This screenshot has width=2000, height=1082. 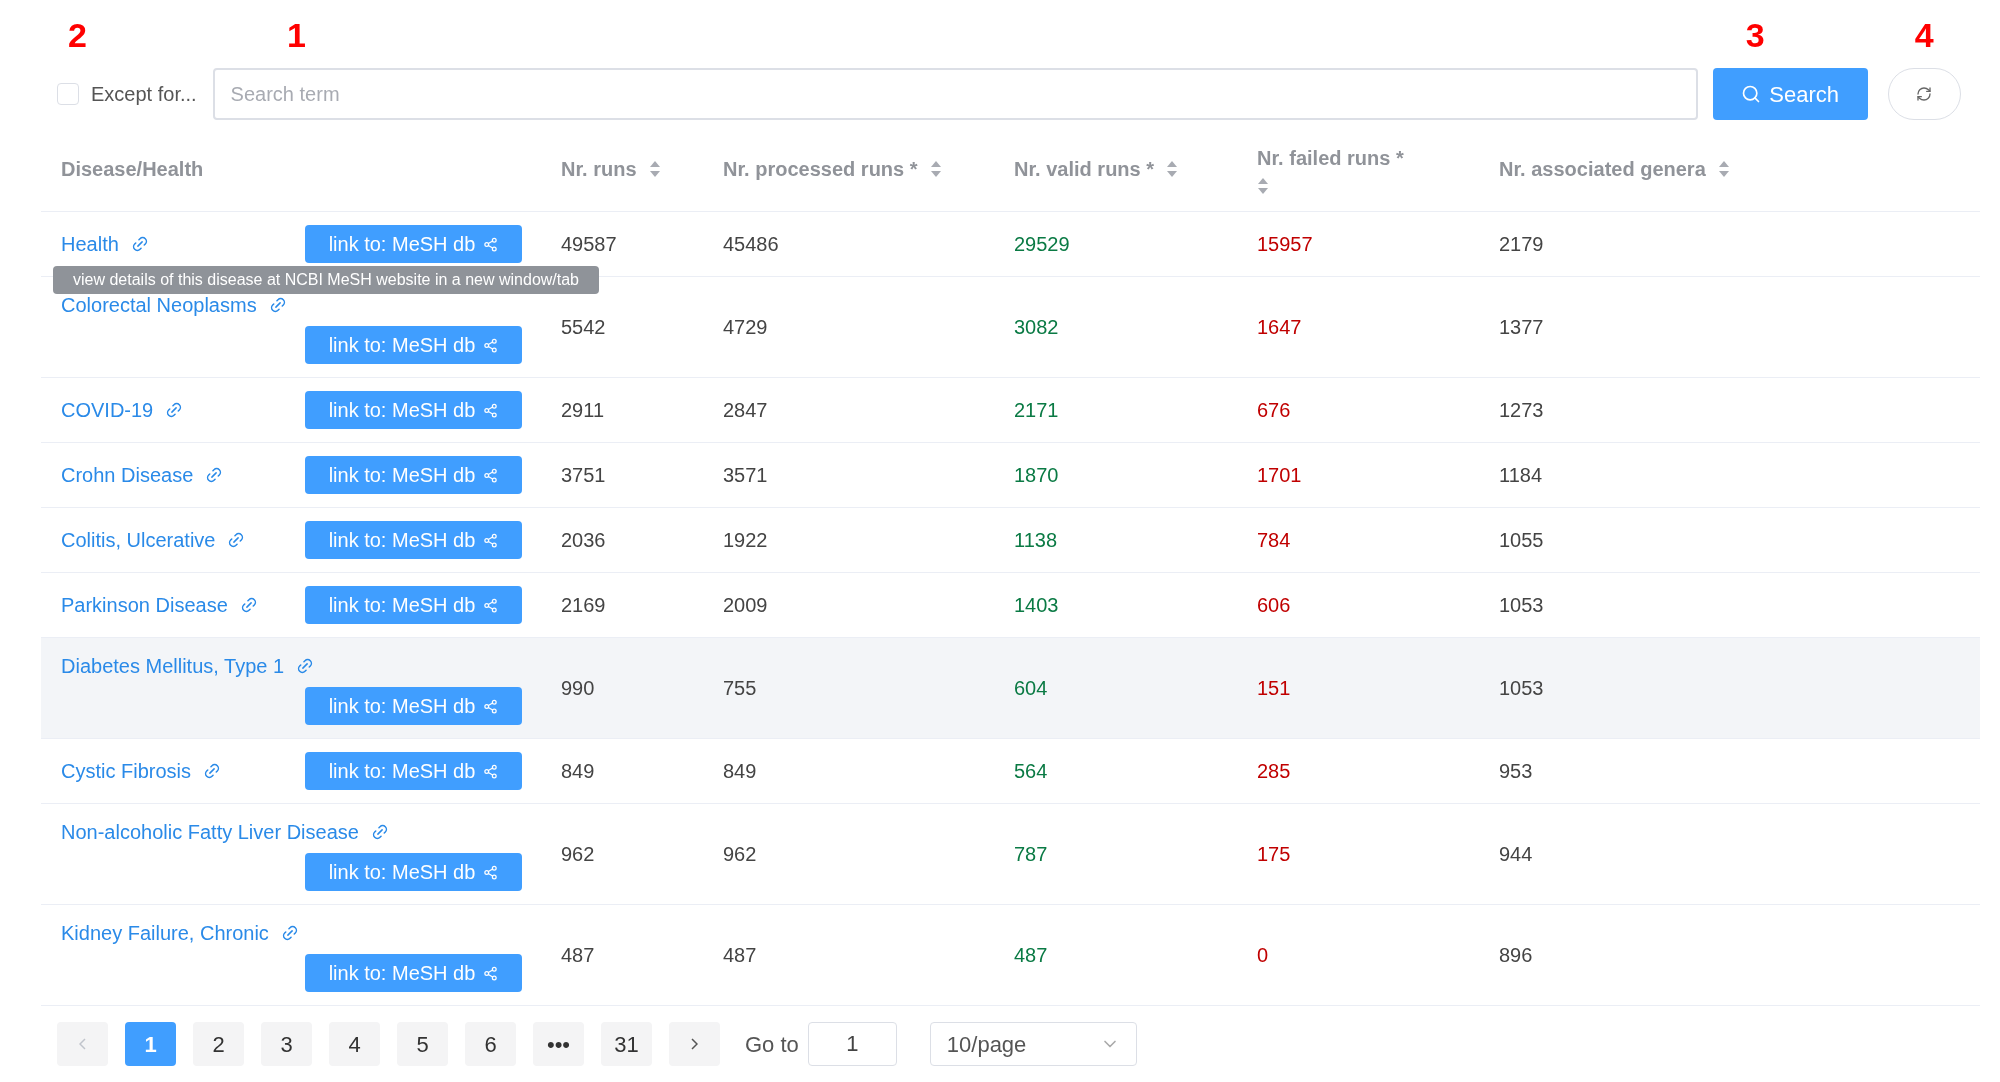 I want to click on checkbox, so click(x=68, y=94).